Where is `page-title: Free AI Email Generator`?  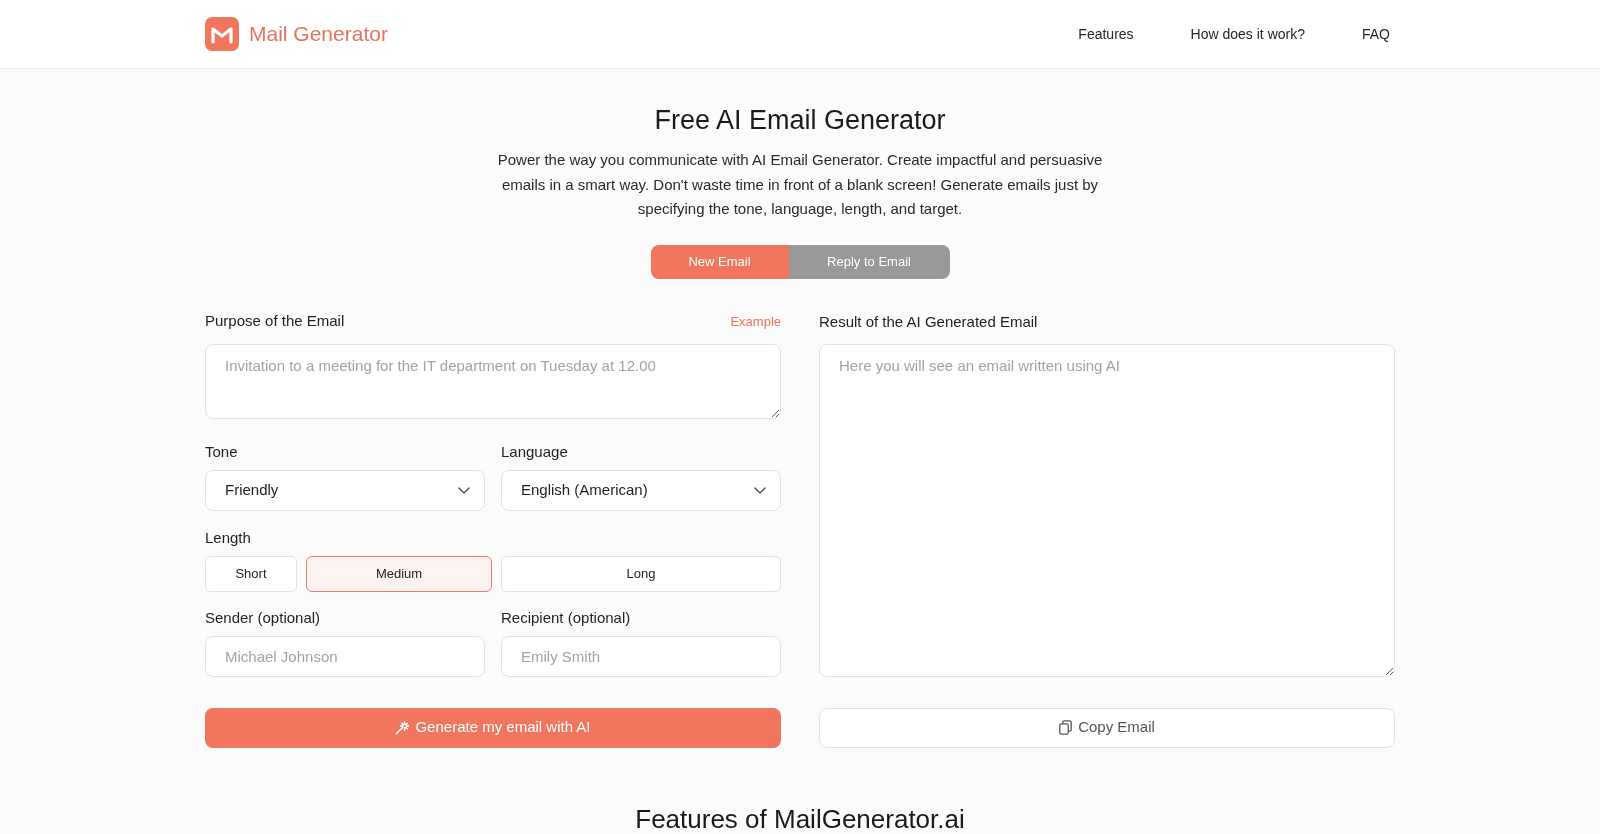
page-title: Free AI Email Generator is located at coordinates (800, 120).